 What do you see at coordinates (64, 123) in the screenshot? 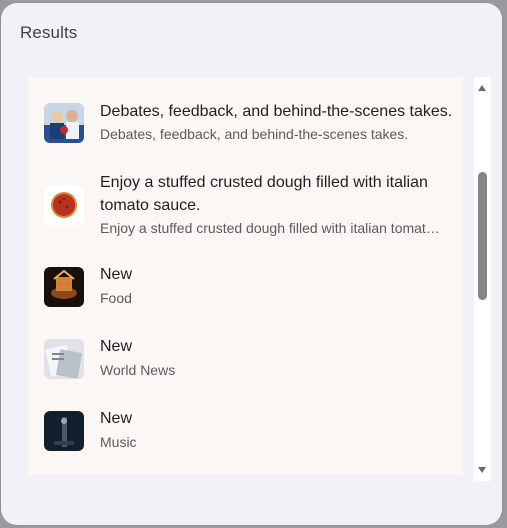
I see `people-thumbnail` at bounding box center [64, 123].